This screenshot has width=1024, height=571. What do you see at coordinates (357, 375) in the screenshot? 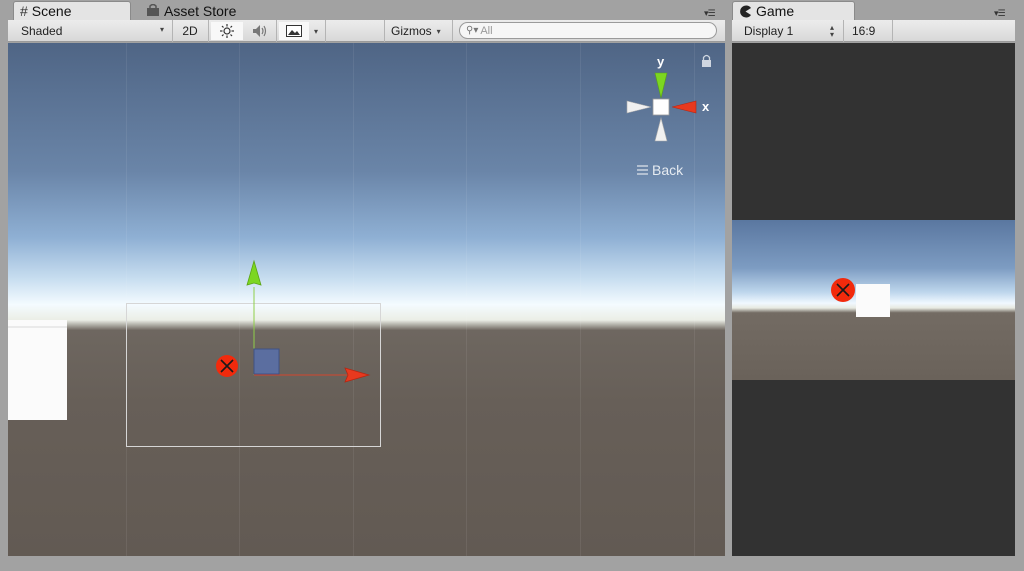
I see `x-axis-arrow-handle` at bounding box center [357, 375].